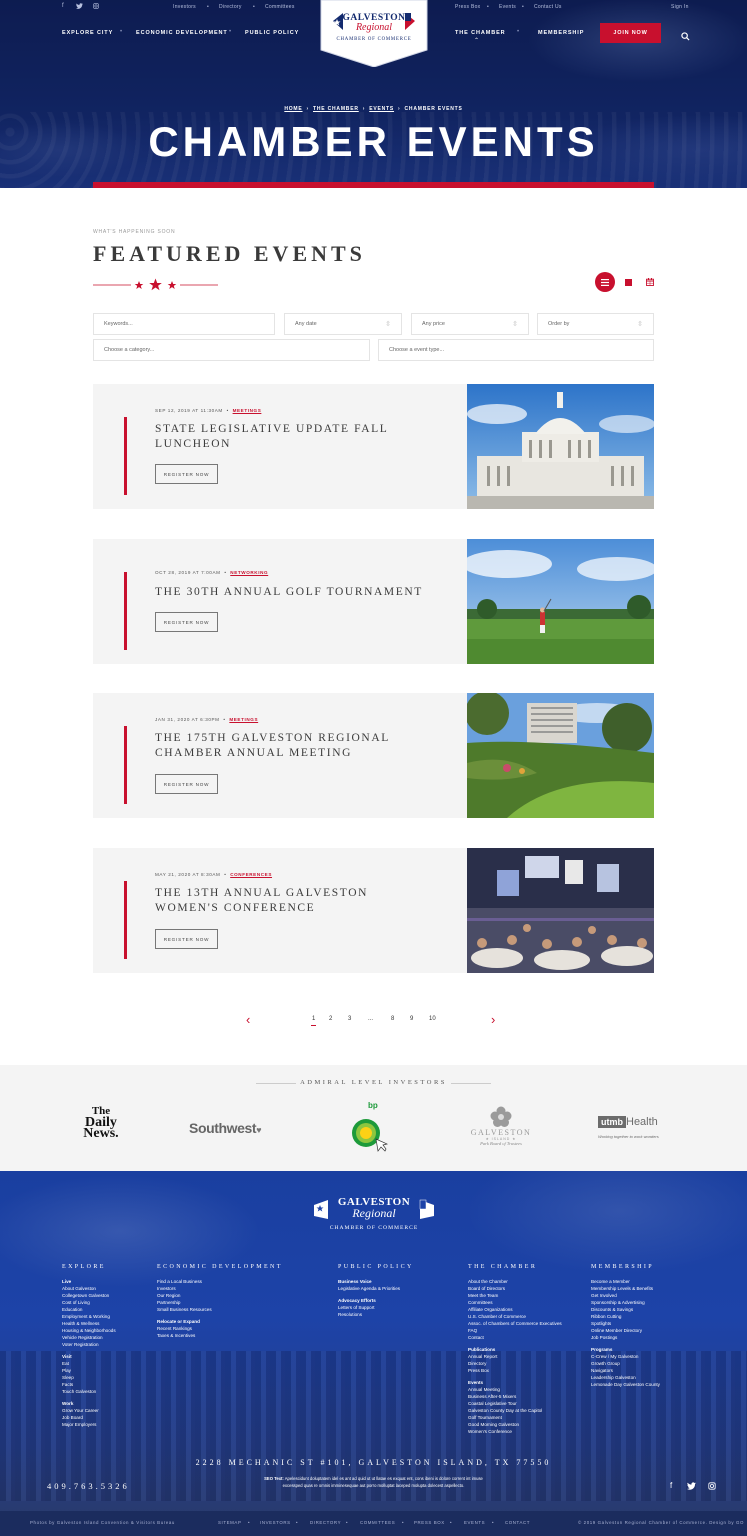 This screenshot has height=1536, width=747. Describe the element at coordinates (184, 1328) in the screenshot. I see `footer-link: Recent Rankings` at that location.